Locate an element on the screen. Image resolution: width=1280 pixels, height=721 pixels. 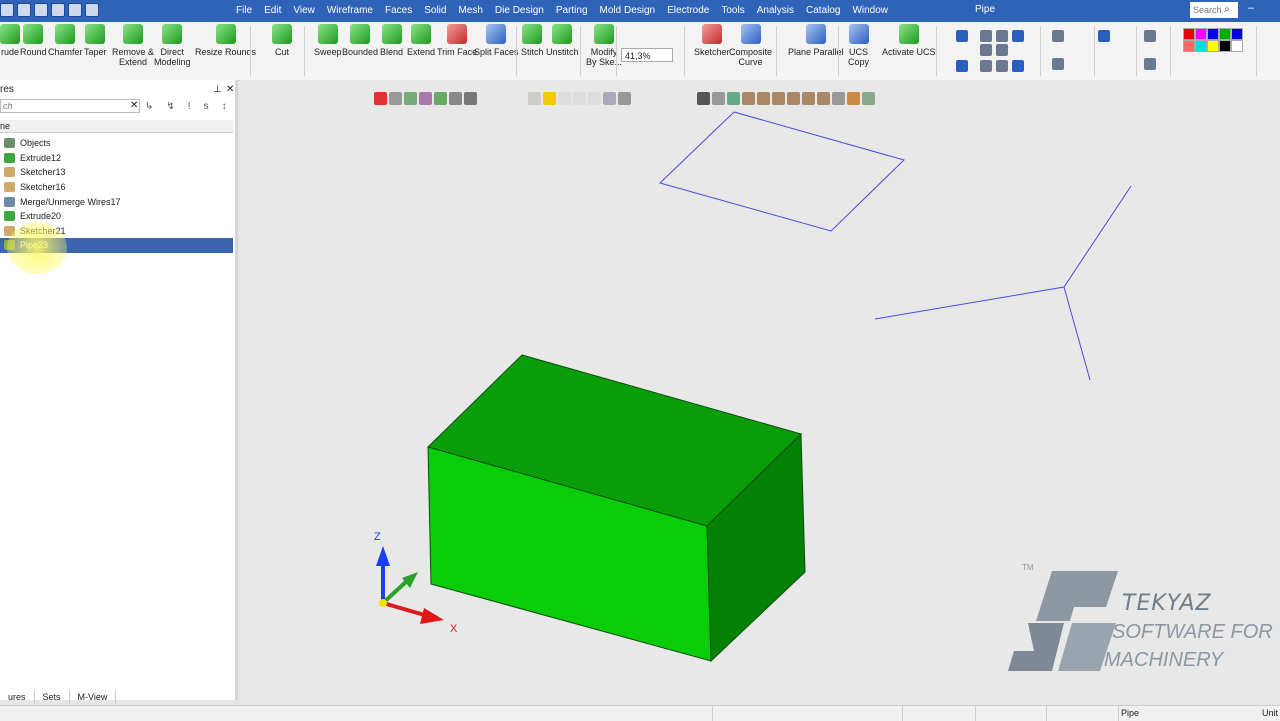
window-icon is located at coordinates (92, 10).